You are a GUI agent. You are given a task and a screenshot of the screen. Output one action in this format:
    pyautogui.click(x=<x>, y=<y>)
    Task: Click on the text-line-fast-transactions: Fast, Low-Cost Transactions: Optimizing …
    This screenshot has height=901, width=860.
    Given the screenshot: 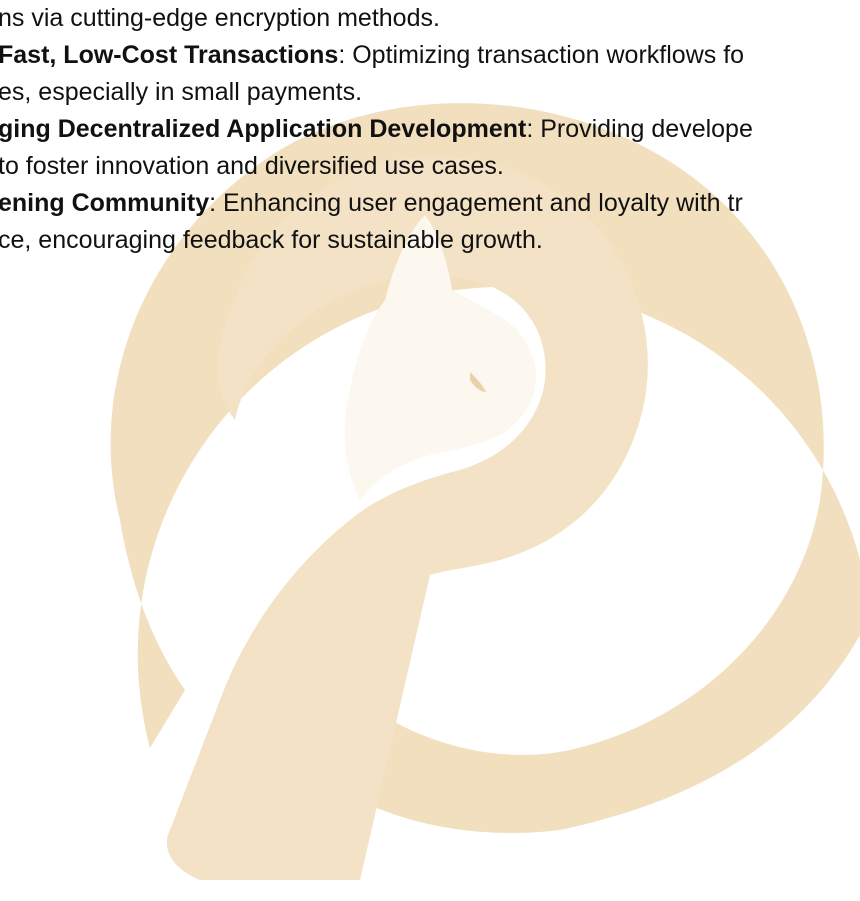 What is the action you would take?
    pyautogui.click(x=372, y=55)
    